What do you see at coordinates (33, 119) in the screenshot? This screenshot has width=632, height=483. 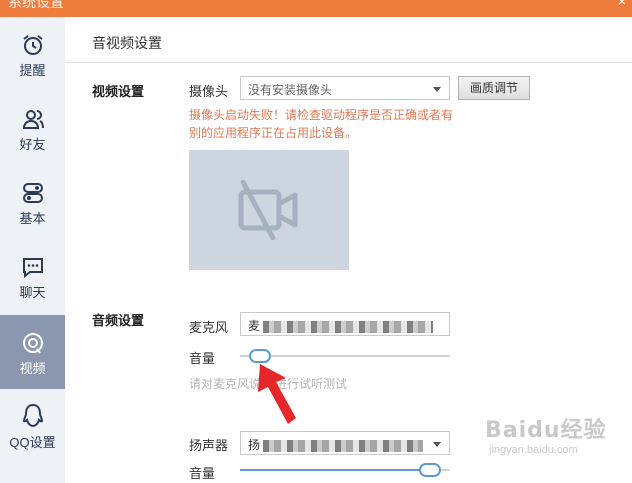 I see `friends-icon` at bounding box center [33, 119].